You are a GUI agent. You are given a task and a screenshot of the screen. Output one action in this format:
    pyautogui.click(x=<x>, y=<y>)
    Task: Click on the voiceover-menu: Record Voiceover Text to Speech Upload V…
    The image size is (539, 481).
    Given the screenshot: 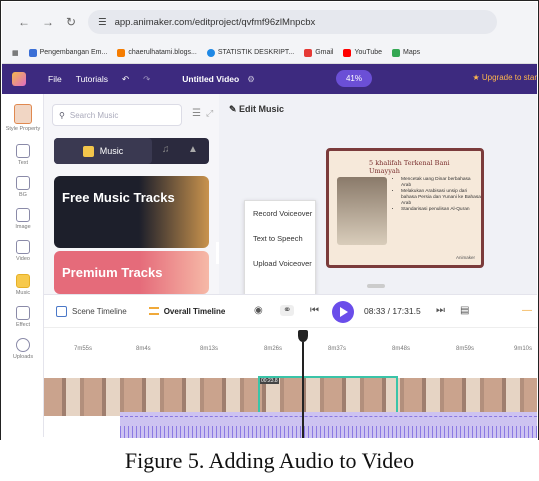 What is the action you would take?
    pyautogui.click(x=280, y=248)
    